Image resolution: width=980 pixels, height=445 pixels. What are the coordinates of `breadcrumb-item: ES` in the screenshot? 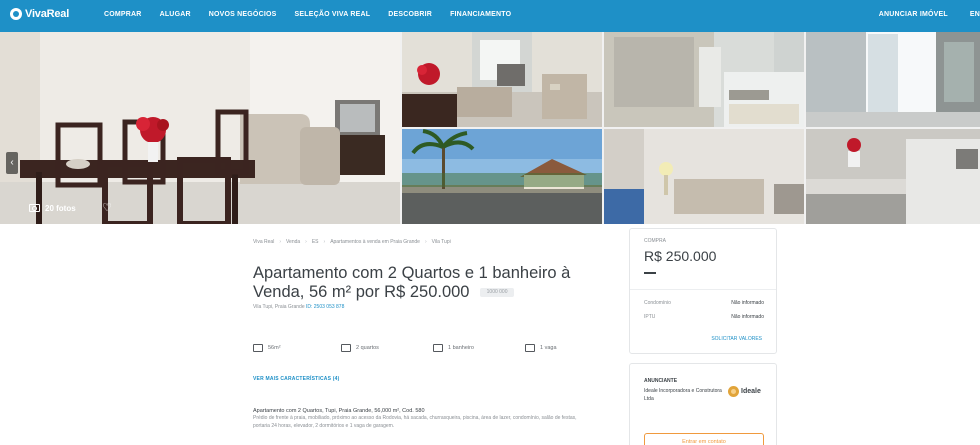 It's located at (315, 242).